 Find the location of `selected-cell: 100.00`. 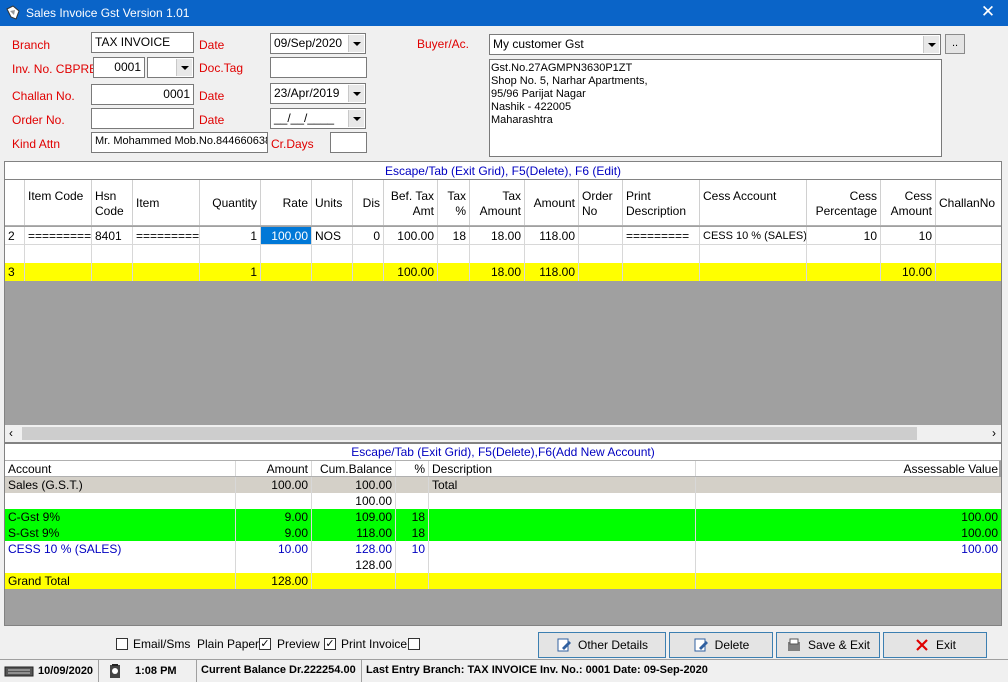

selected-cell: 100.00 is located at coordinates (286, 235).